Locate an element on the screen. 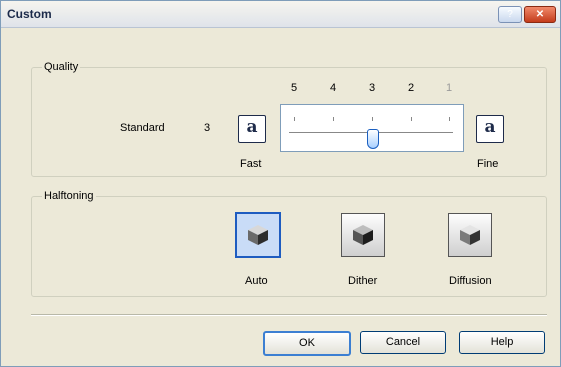 The height and width of the screenshot is (367, 561). quality-current-value: 3 is located at coordinates (207, 128).